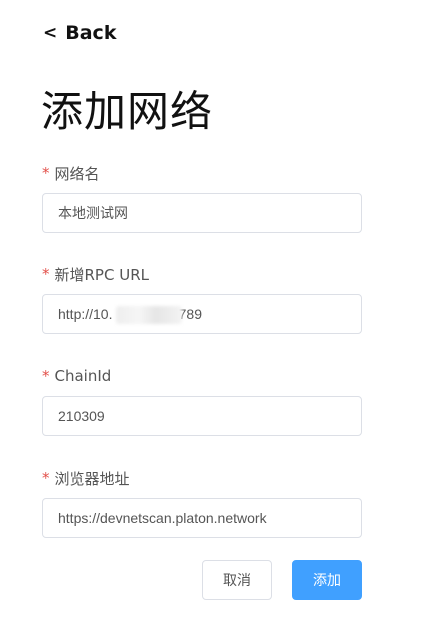 The image size is (446, 617). What do you see at coordinates (50, 33) in the screenshot?
I see `chevron-left-icon: <` at bounding box center [50, 33].